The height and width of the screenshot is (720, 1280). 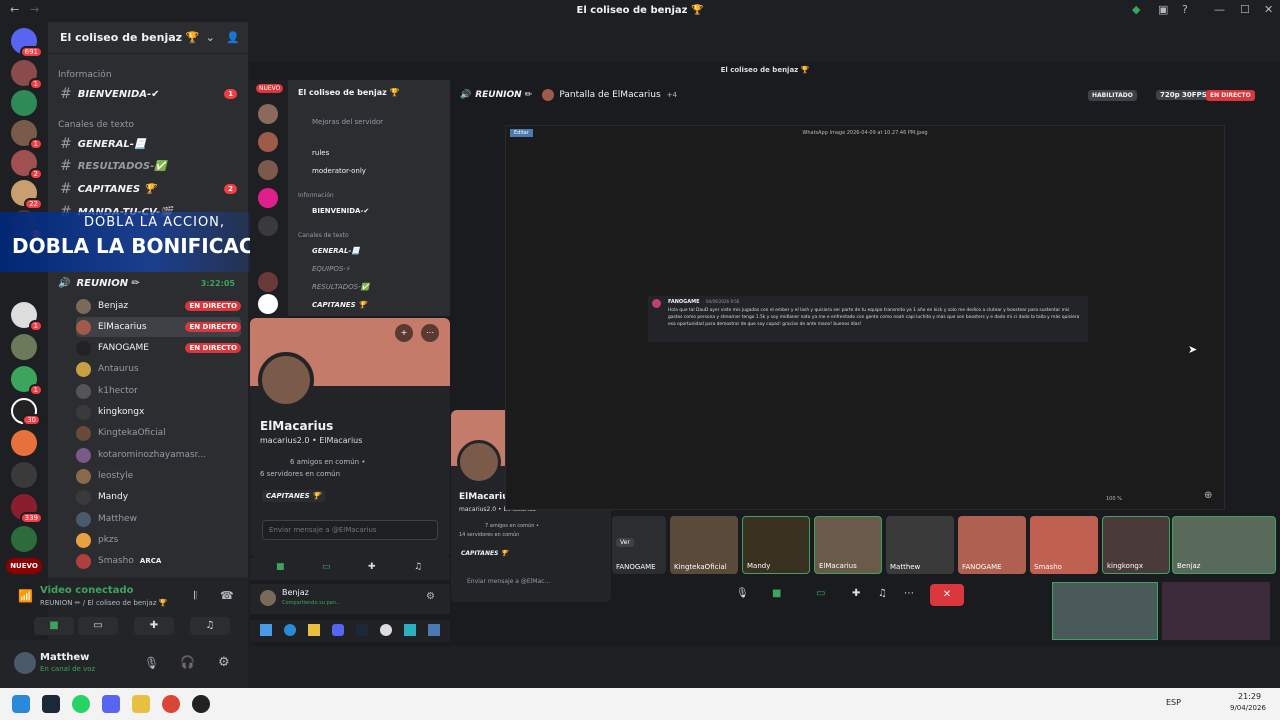 I want to click on mutual-friends: 6 amigos en común •, so click(x=327, y=462).